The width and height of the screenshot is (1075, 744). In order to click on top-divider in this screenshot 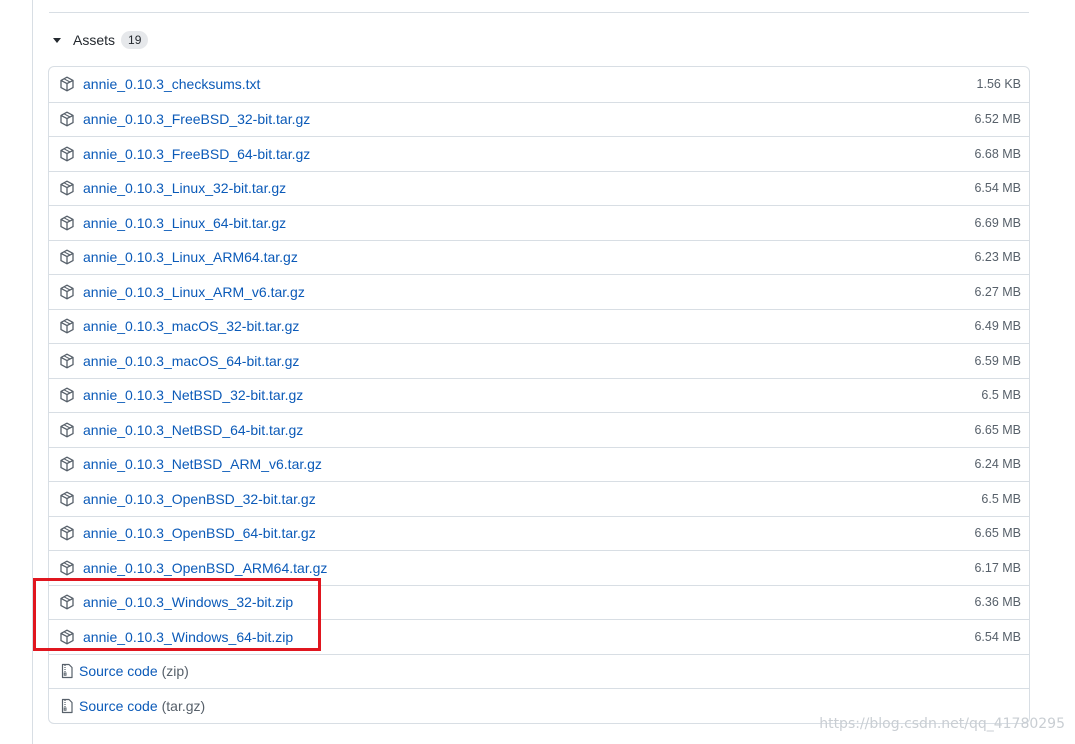, I will do `click(539, 12)`.